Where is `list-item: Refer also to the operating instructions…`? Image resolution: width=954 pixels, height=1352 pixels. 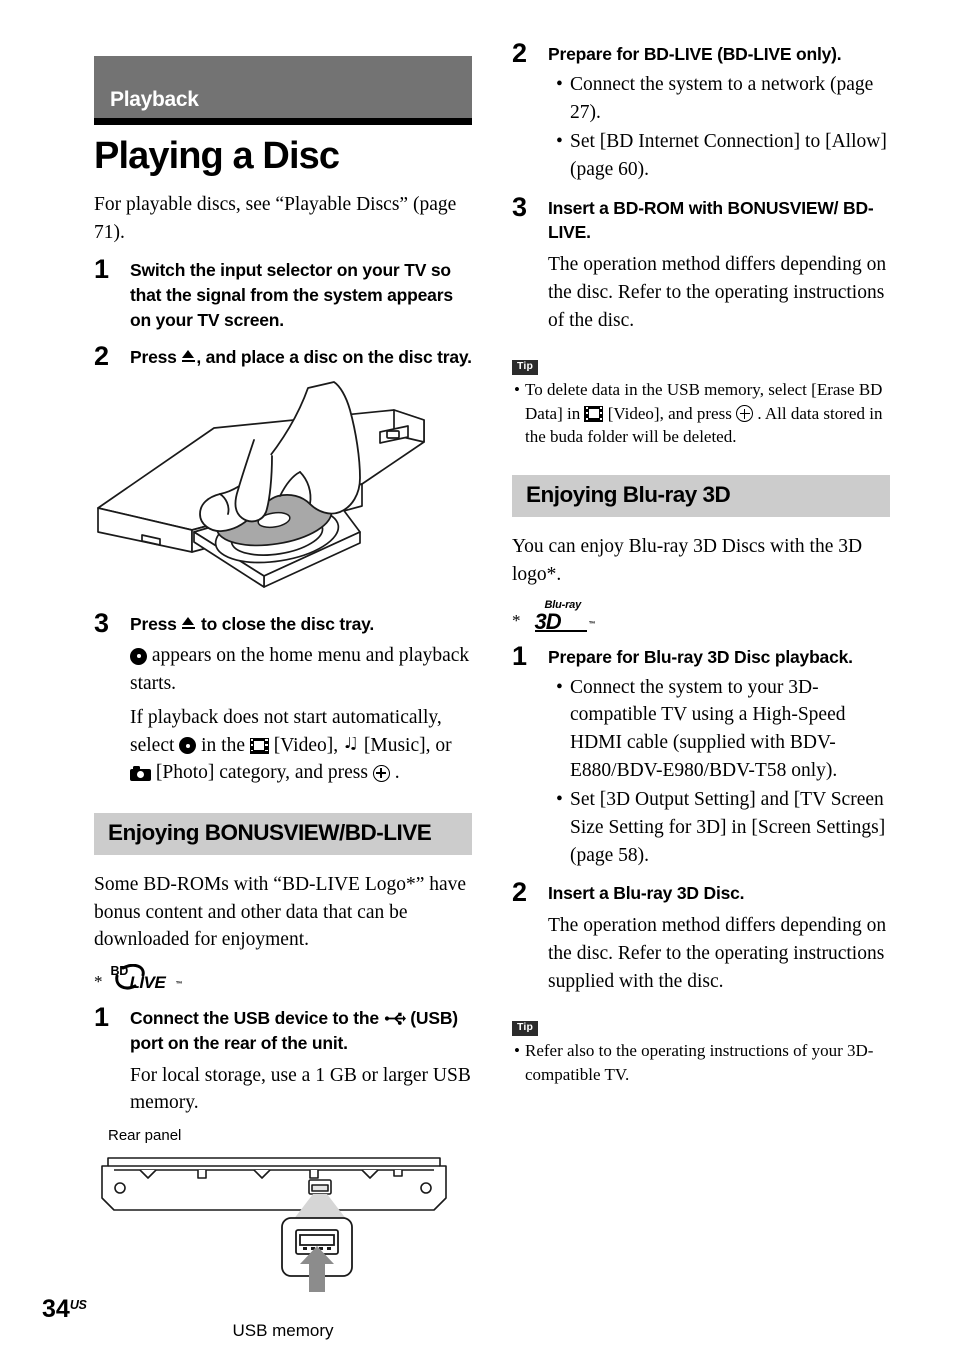
list-item: Refer also to the operating instructions… is located at coordinates (702, 1063).